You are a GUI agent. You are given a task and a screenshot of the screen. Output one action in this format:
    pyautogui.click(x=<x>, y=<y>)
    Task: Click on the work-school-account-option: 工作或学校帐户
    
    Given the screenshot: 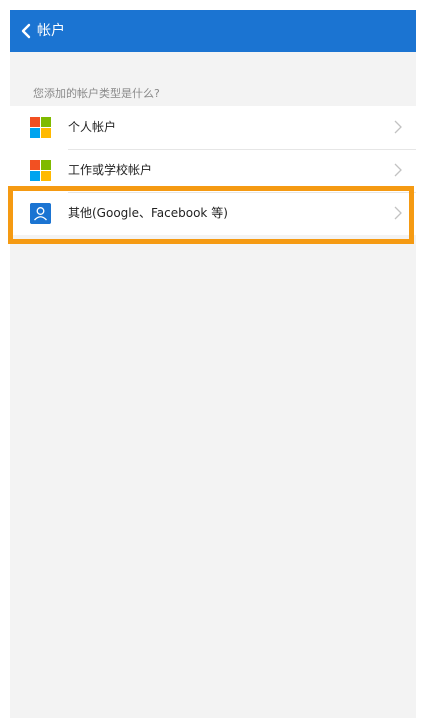 What is the action you would take?
    pyautogui.click(x=213, y=170)
    